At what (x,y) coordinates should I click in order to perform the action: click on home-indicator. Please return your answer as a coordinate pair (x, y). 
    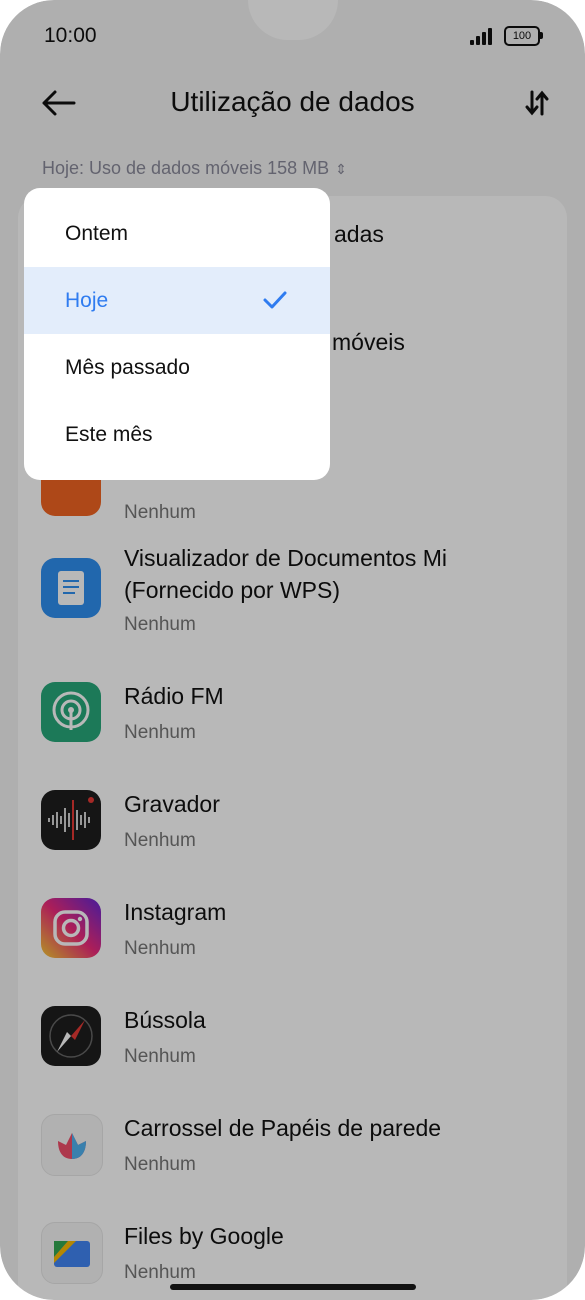
    Looking at the image, I should click on (293, 1287).